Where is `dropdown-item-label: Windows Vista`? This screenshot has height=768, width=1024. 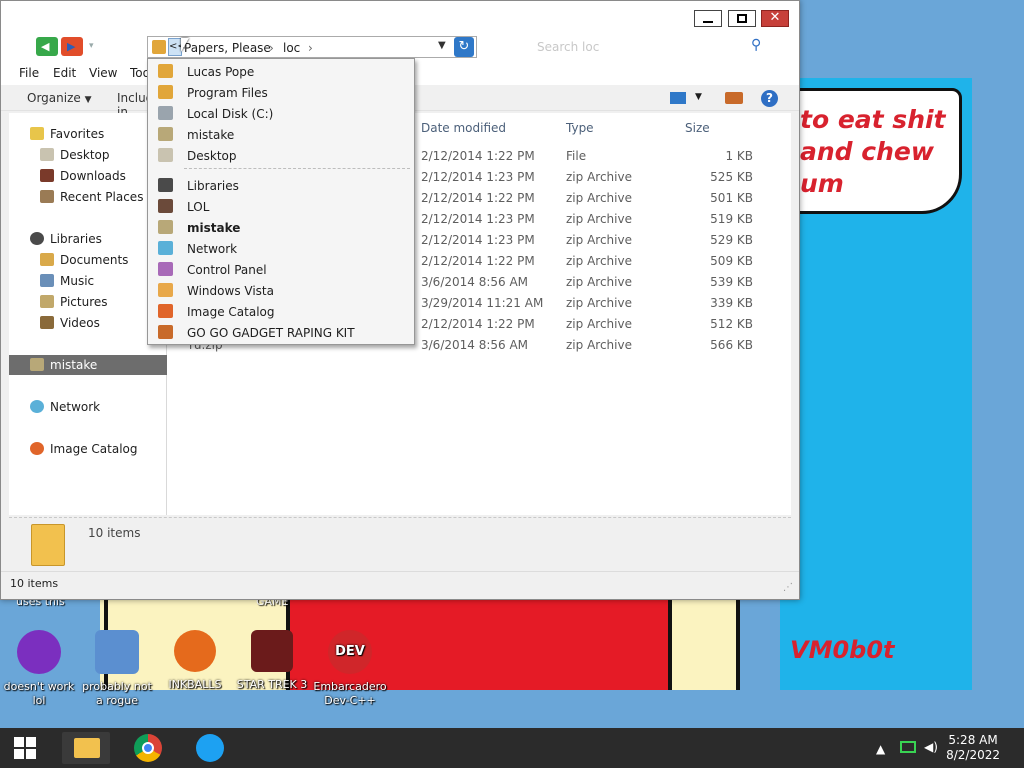
dropdown-item-label: Windows Vista is located at coordinates (230, 291).